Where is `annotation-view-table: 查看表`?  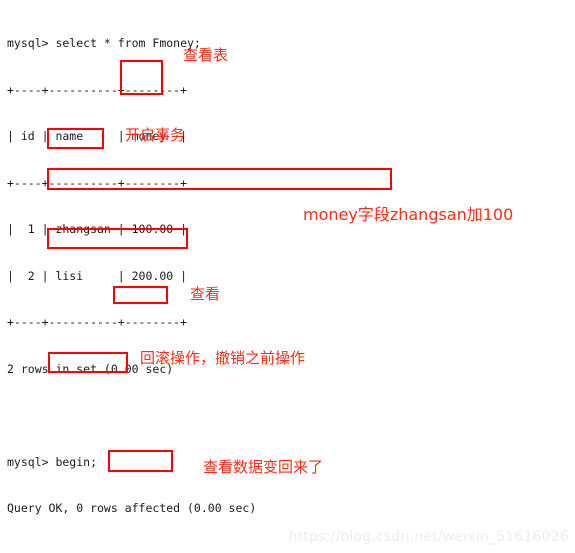
annotation-view-table: 查看表 is located at coordinates (206, 55).